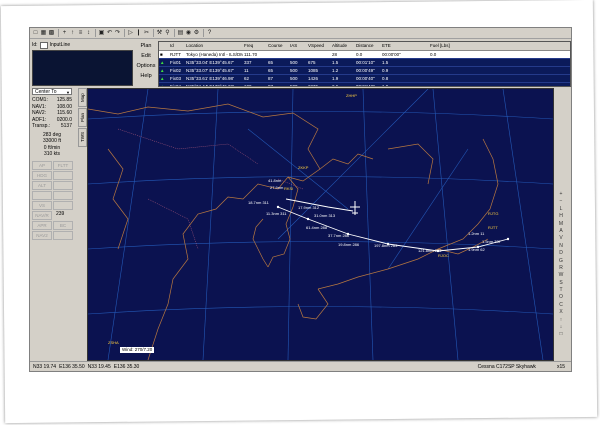  What do you see at coordinates (146, 46) in the screenshot?
I see `menu-plan: Plan` at bounding box center [146, 46].